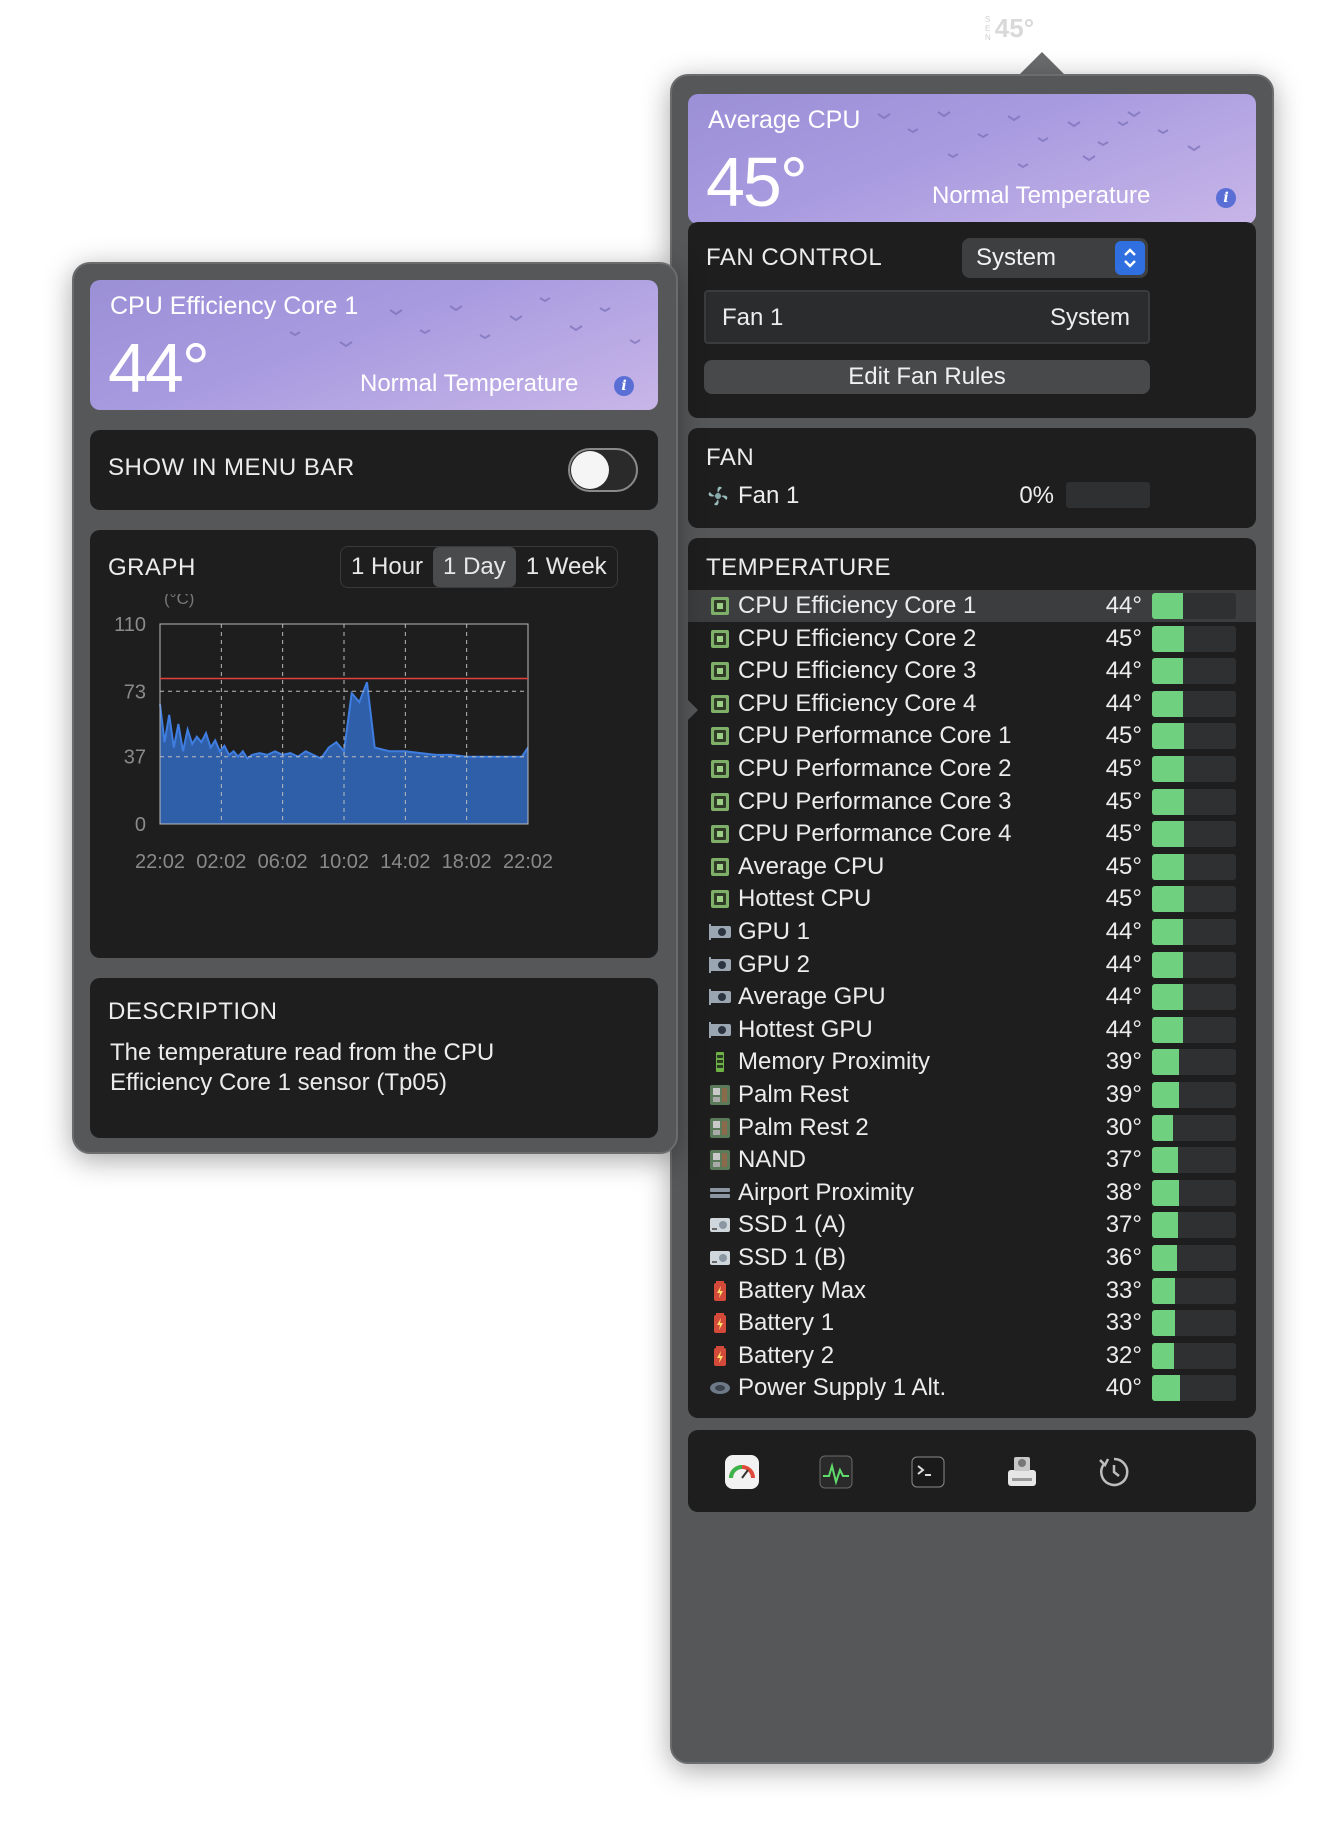 The width and height of the screenshot is (1338, 1830). What do you see at coordinates (152, 567) in the screenshot?
I see `graph-title: GRAPH` at bounding box center [152, 567].